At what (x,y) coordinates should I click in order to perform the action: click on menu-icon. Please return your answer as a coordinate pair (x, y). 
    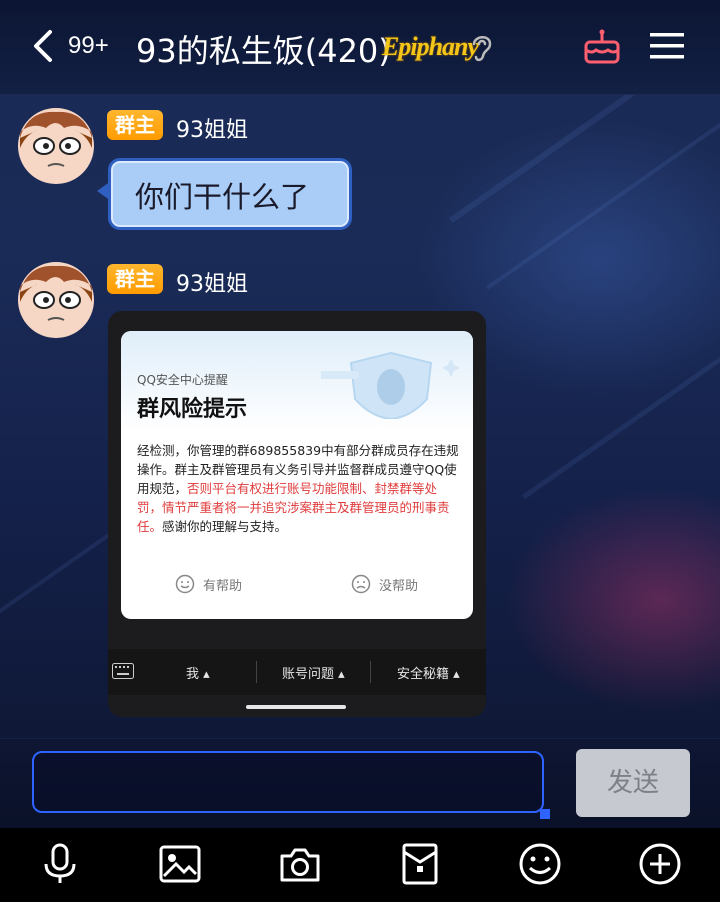
    Looking at the image, I should click on (667, 46).